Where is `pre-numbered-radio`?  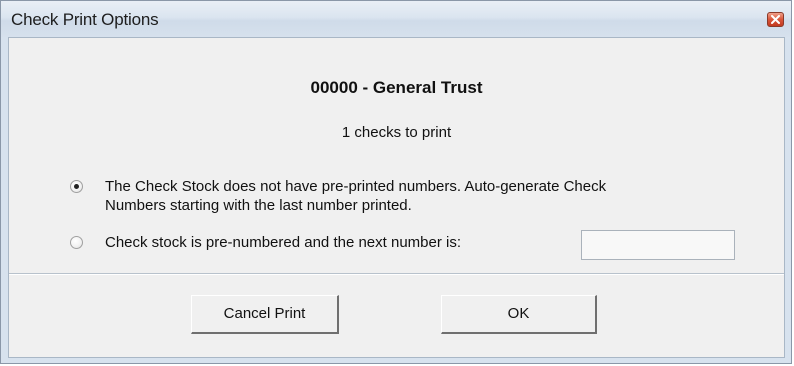 pre-numbered-radio is located at coordinates (76, 242).